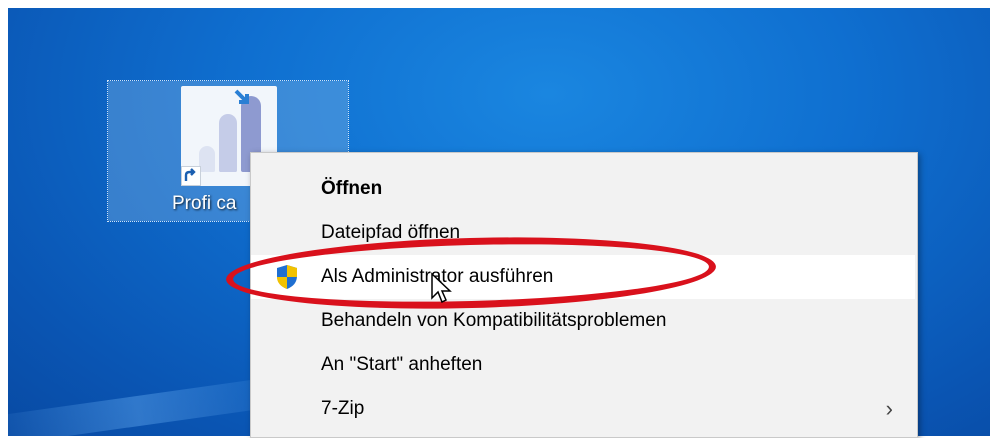 The image size is (990, 438). Describe the element at coordinates (207, 159) in the screenshot. I see `chart-bar-small` at that location.